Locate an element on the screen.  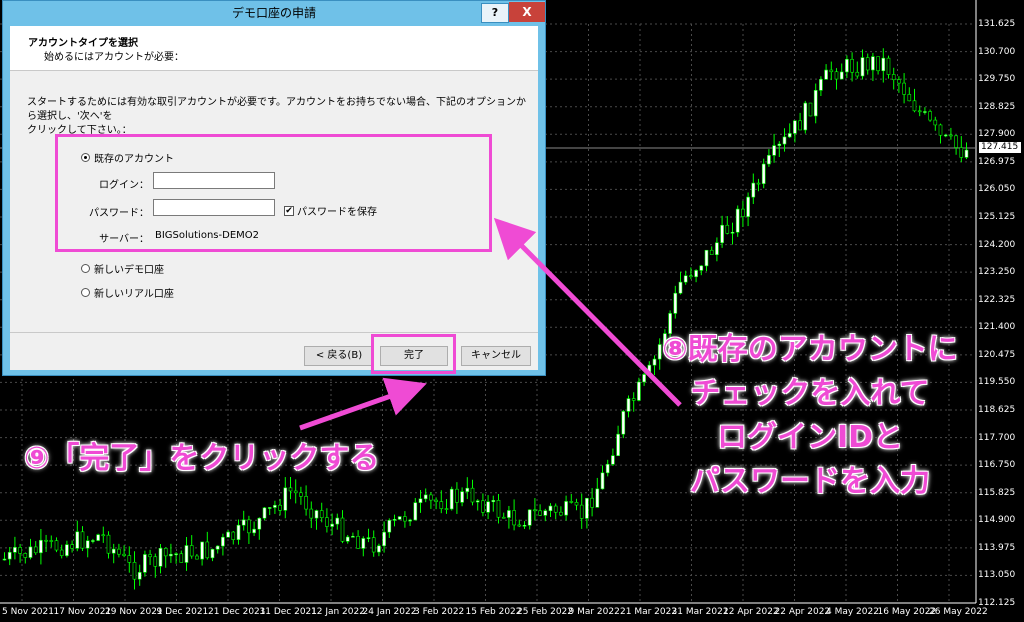
dialog-title: デモ口座の申請 is located at coordinates (273, 13).